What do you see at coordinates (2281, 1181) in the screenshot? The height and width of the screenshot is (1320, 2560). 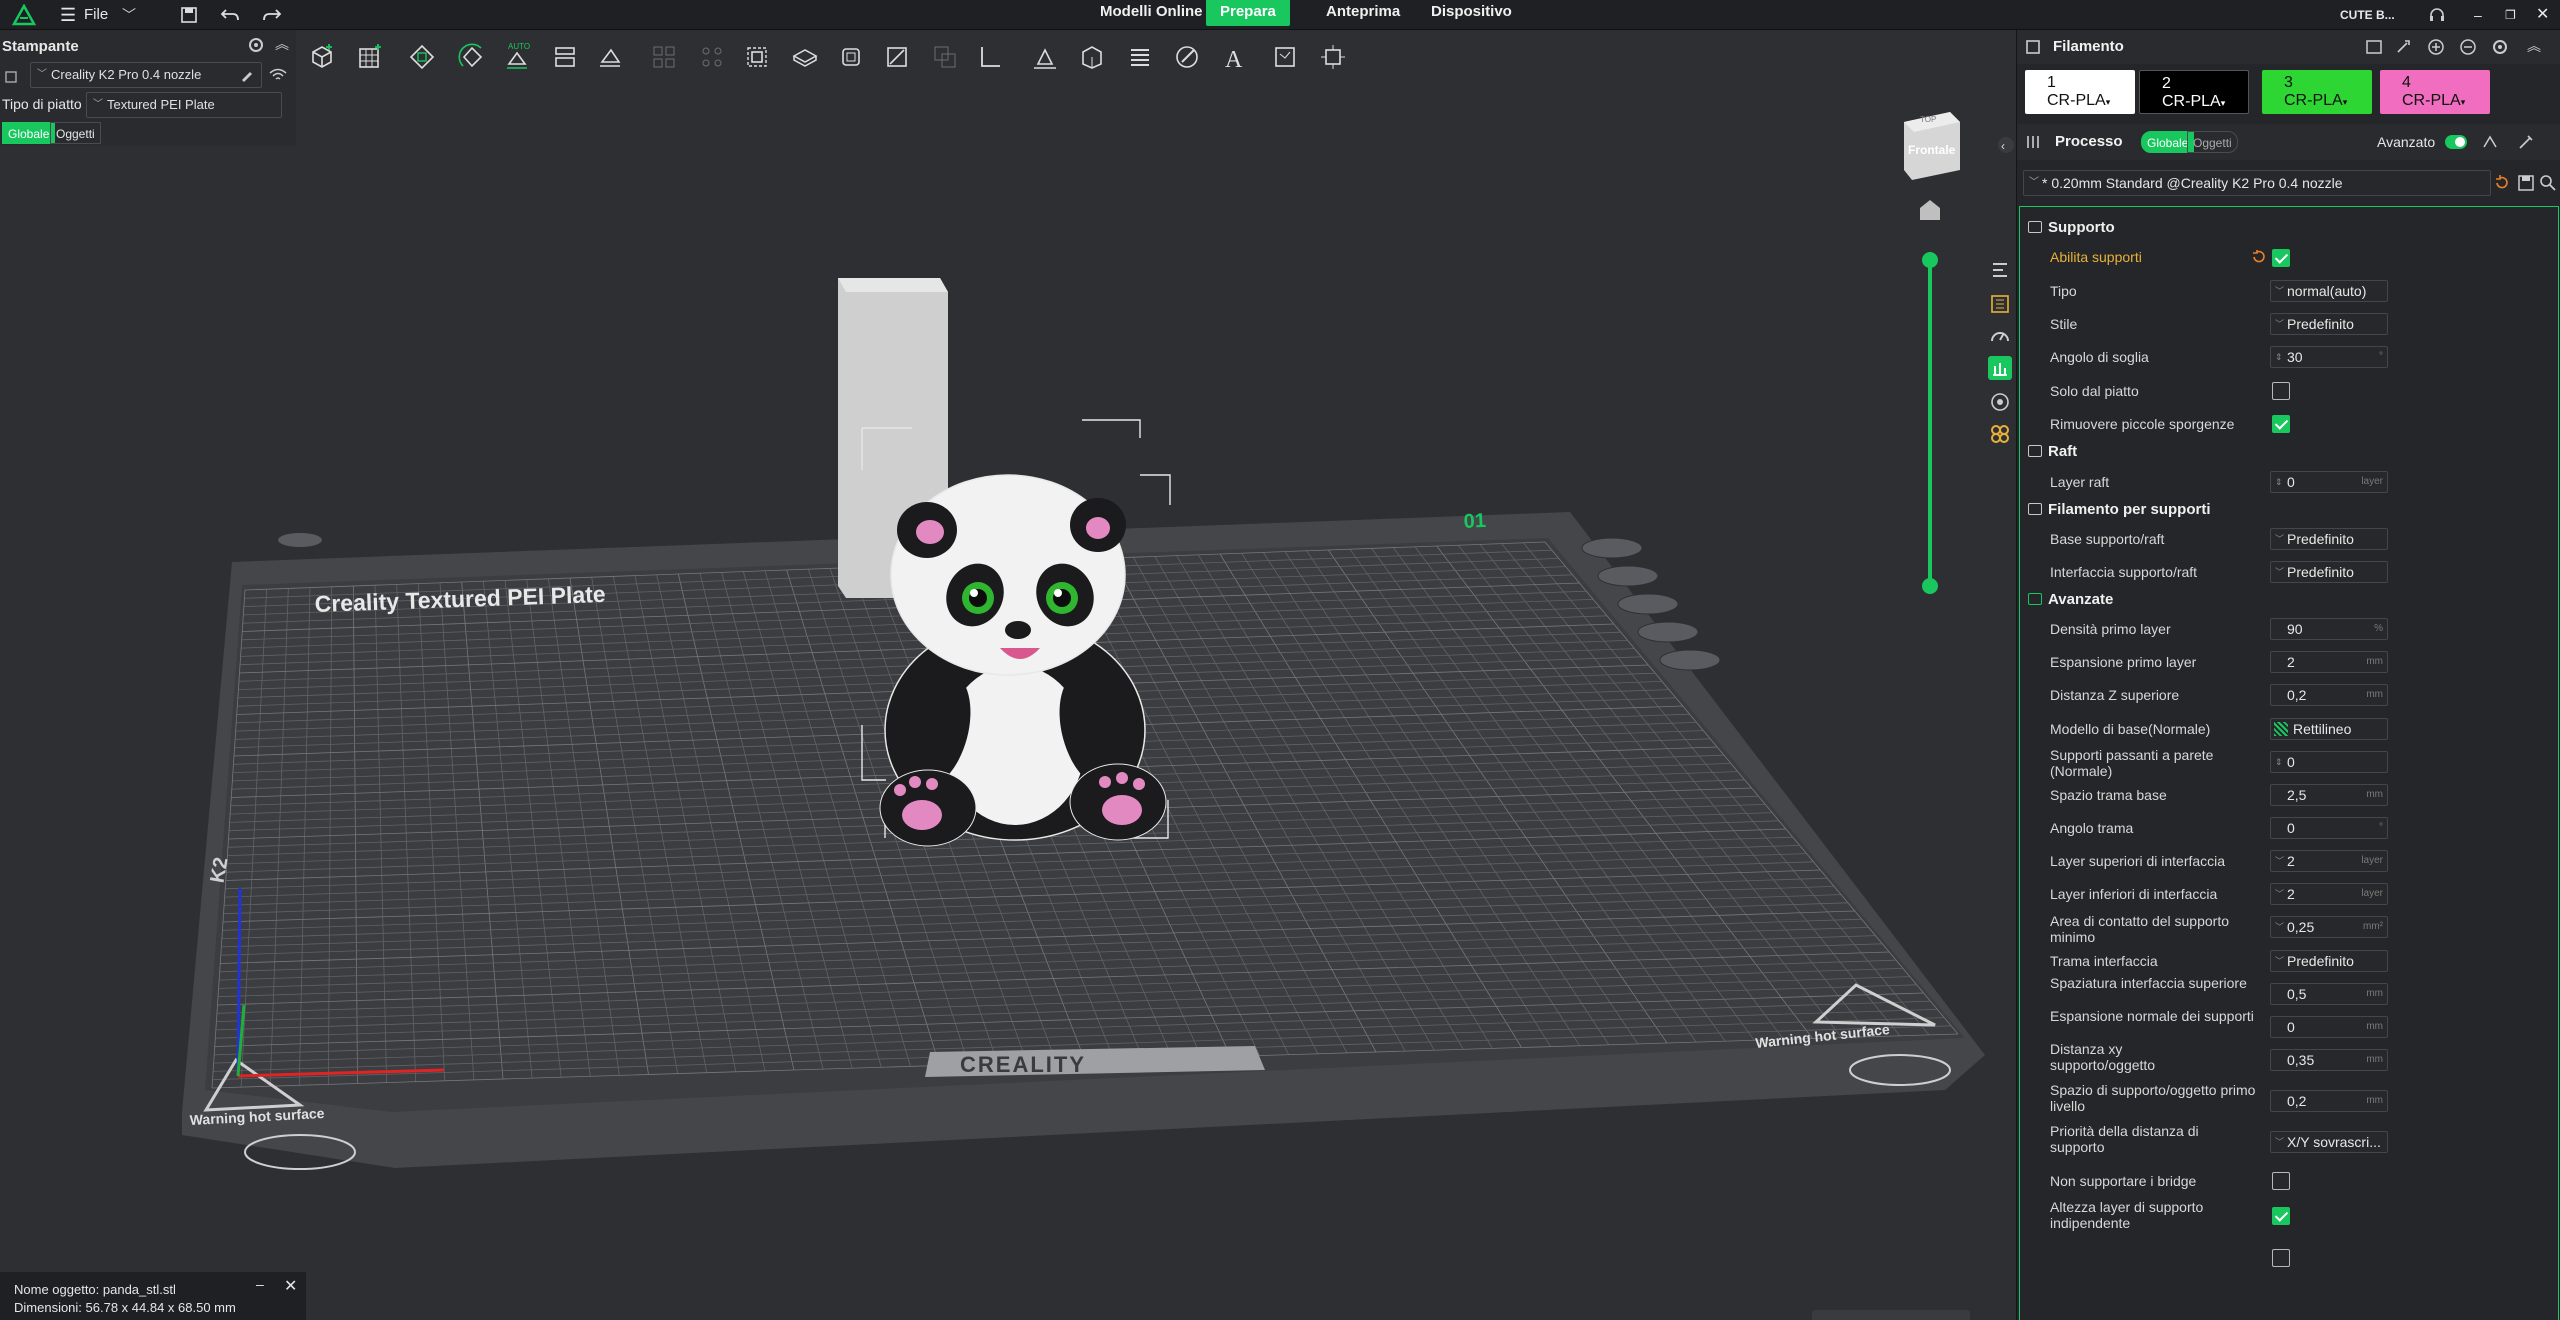 I see `checkbox-non-bridge` at bounding box center [2281, 1181].